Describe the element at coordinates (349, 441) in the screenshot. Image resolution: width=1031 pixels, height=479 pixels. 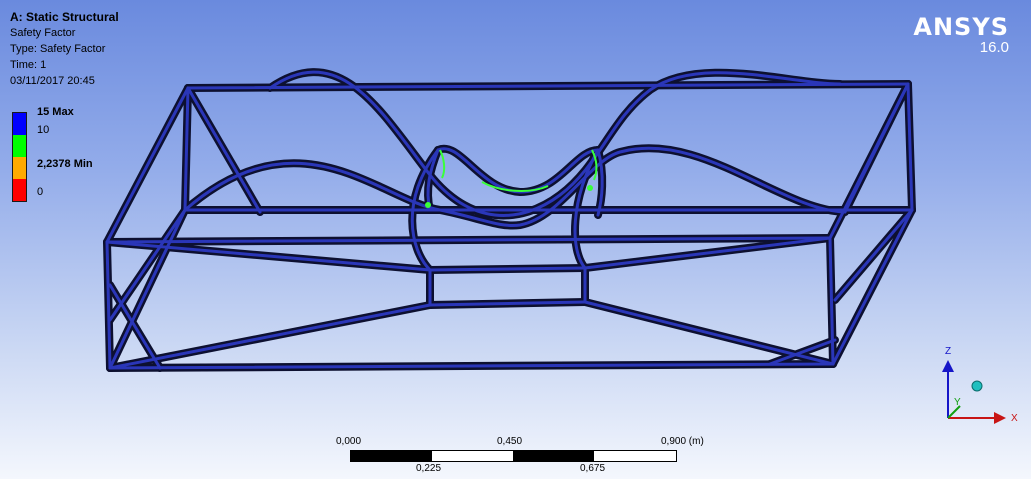
I see `scale-label-0: 0,000` at that location.